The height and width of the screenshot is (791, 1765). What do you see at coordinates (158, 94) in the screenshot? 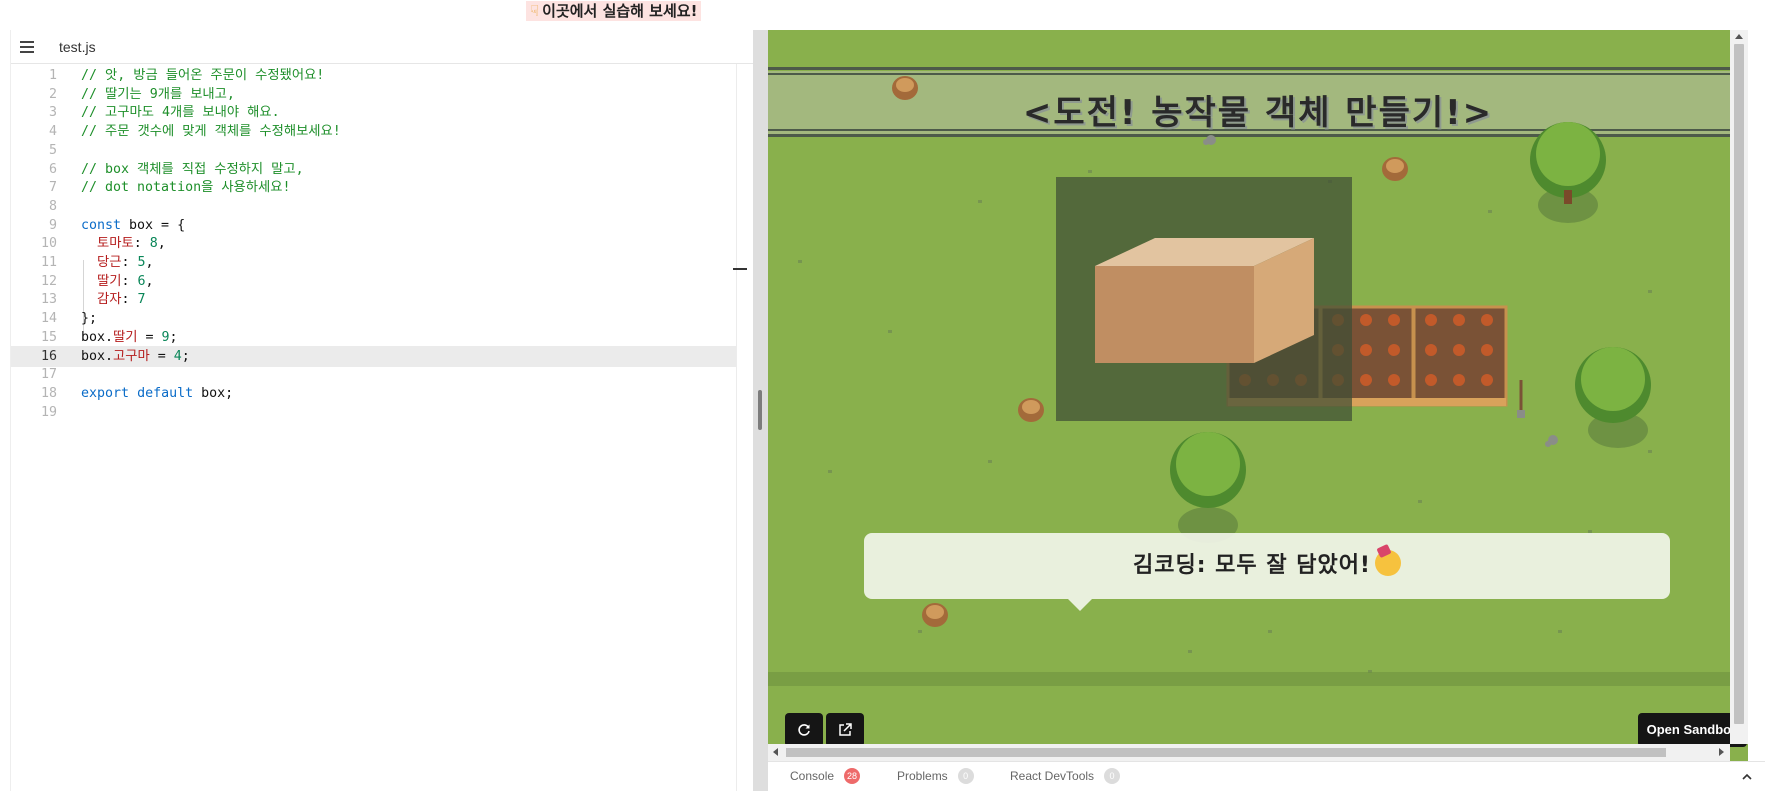
I see `code-token: // 딸기는 9개를 보내고,` at bounding box center [158, 94].